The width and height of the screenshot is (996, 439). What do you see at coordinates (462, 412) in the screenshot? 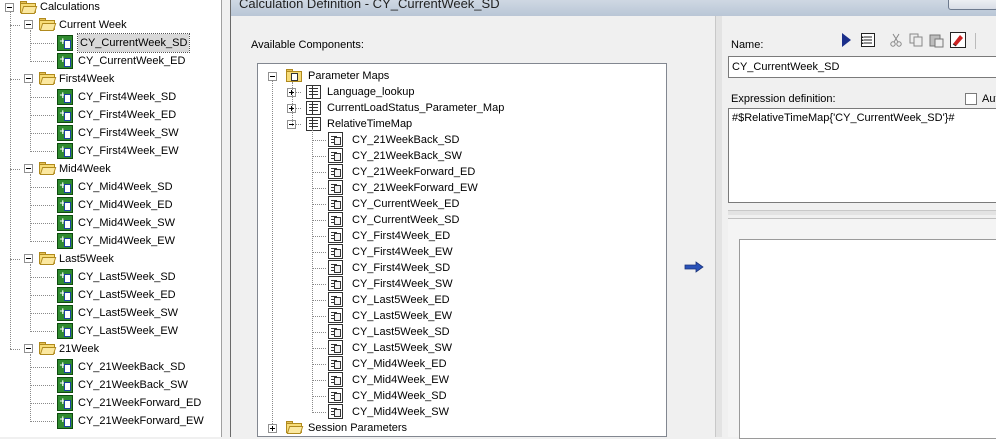
I see `tree-parameter-entry: CY_Mid4Week_SW` at bounding box center [462, 412].